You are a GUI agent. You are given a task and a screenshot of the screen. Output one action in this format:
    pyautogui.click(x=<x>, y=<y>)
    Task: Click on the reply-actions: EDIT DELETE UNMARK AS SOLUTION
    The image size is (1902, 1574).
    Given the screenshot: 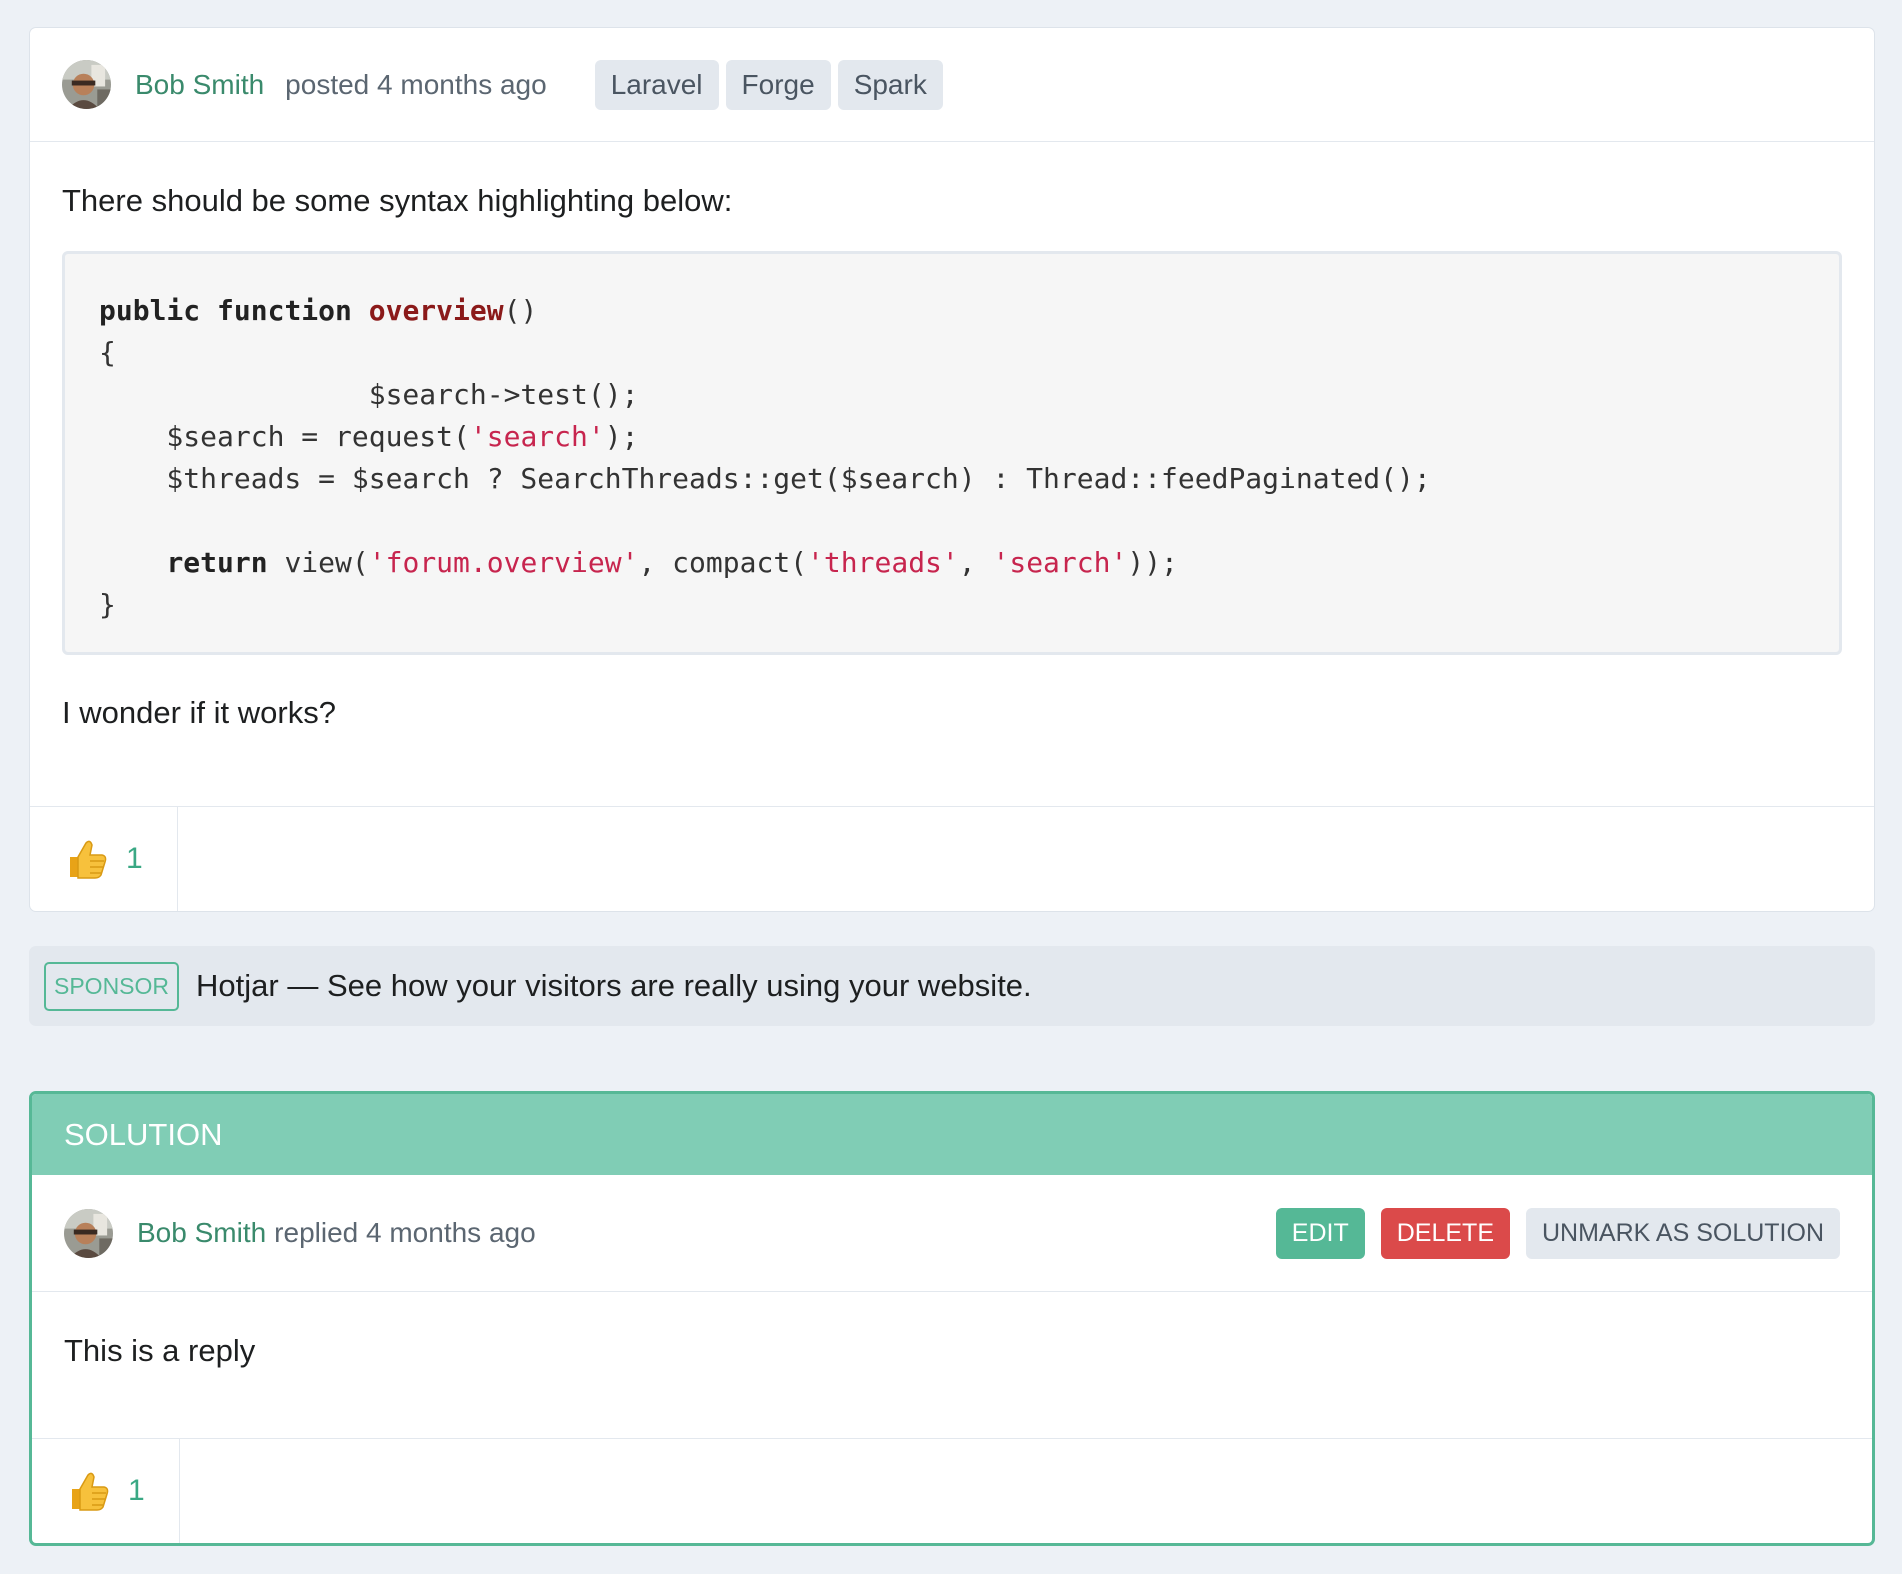 What is the action you would take?
    pyautogui.click(x=1557, y=1233)
    